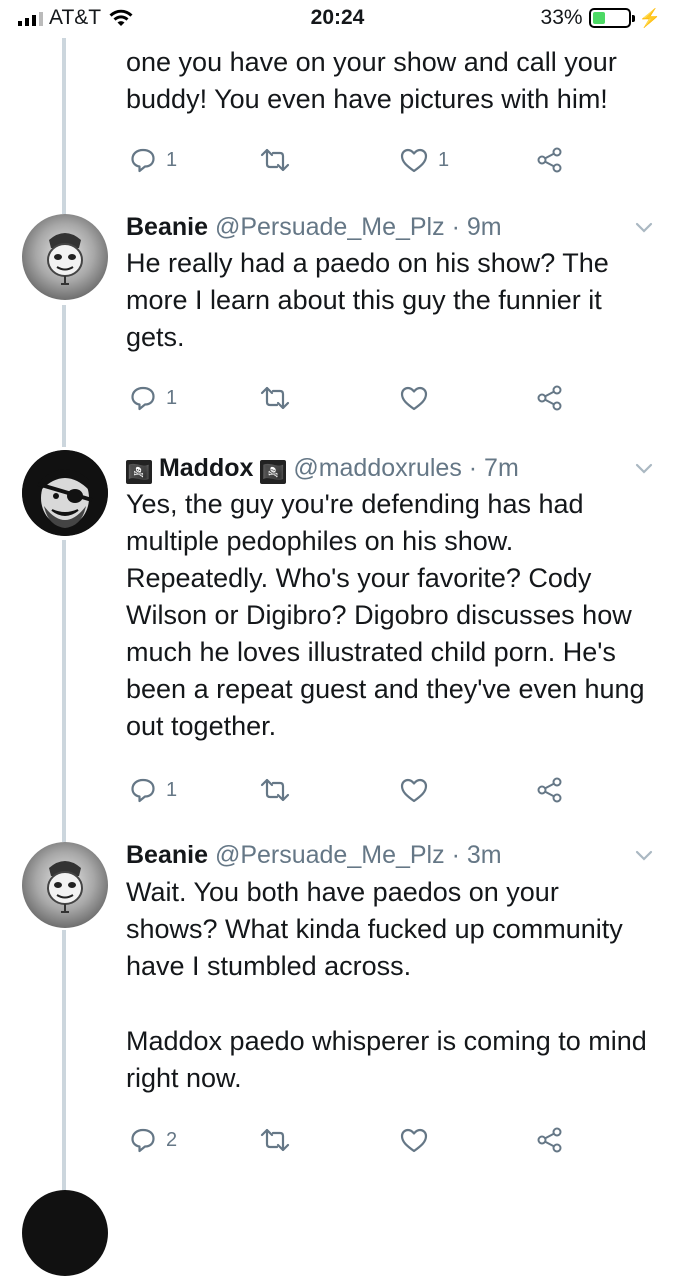  I want to click on timestamp: · 7m, so click(494, 468).